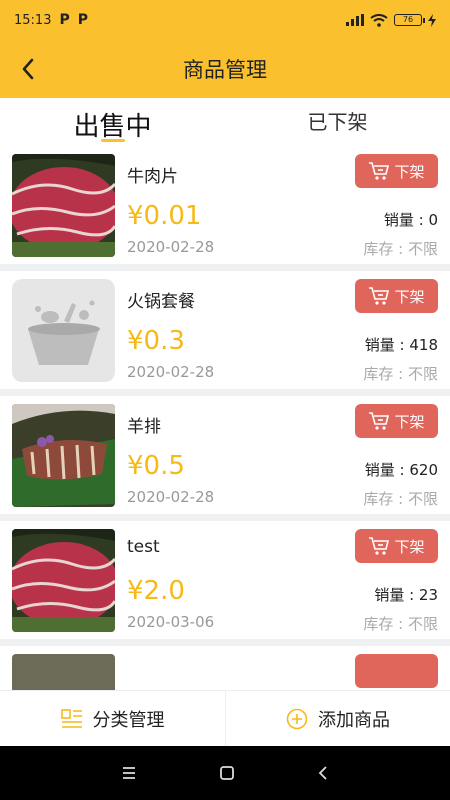  What do you see at coordinates (144, 427) in the screenshot?
I see `product-name: 羊排` at bounding box center [144, 427].